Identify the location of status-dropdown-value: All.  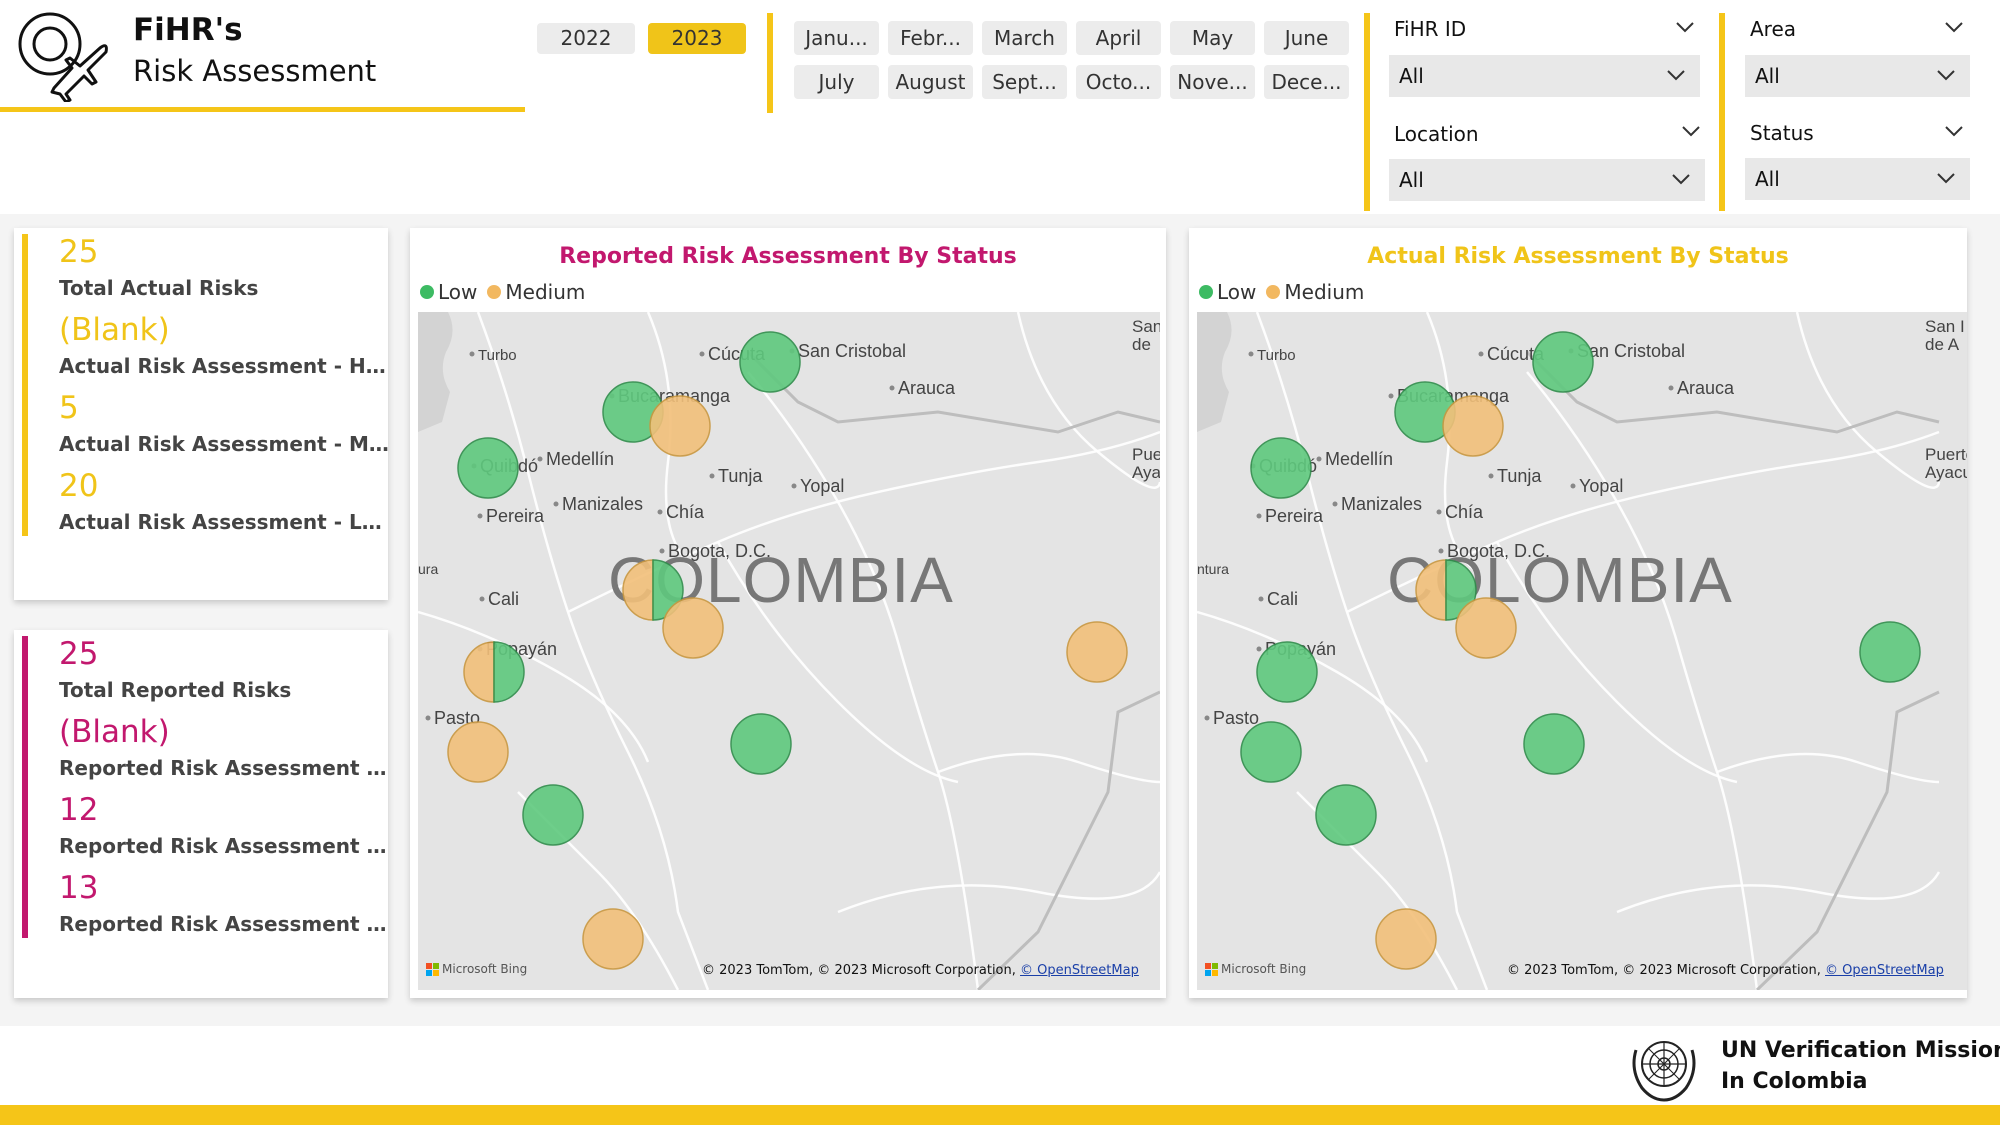
(1767, 179).